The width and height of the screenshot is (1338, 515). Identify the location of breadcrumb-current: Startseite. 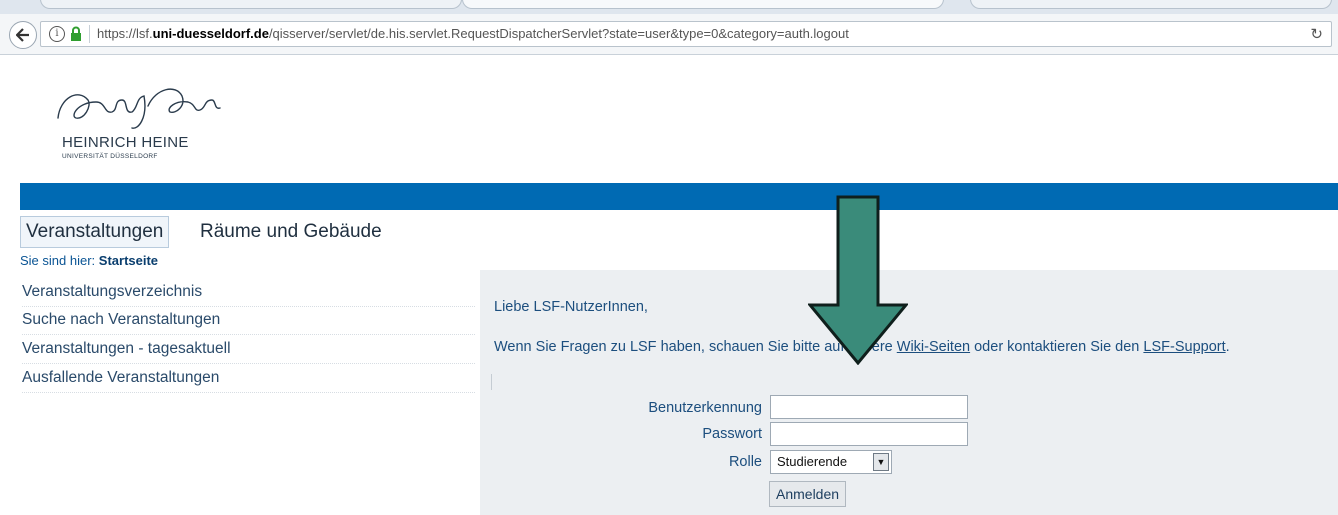
(128, 260).